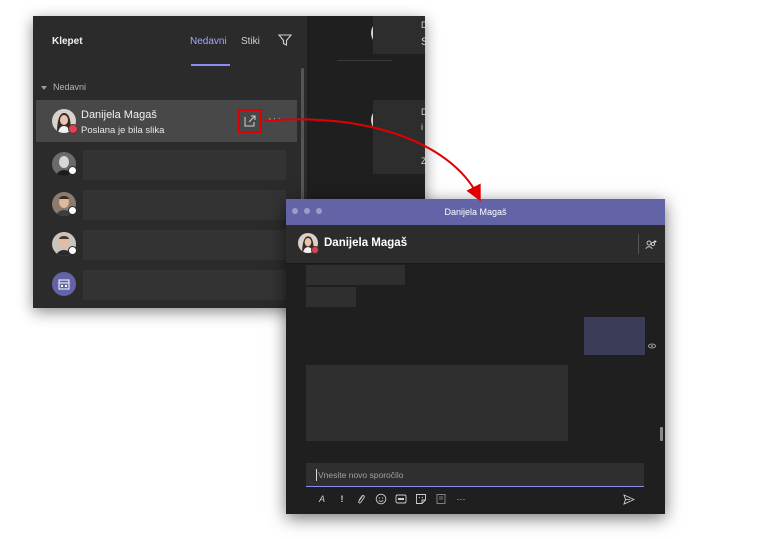  Describe the element at coordinates (381, 499) in the screenshot. I see `emoji-icon` at that location.